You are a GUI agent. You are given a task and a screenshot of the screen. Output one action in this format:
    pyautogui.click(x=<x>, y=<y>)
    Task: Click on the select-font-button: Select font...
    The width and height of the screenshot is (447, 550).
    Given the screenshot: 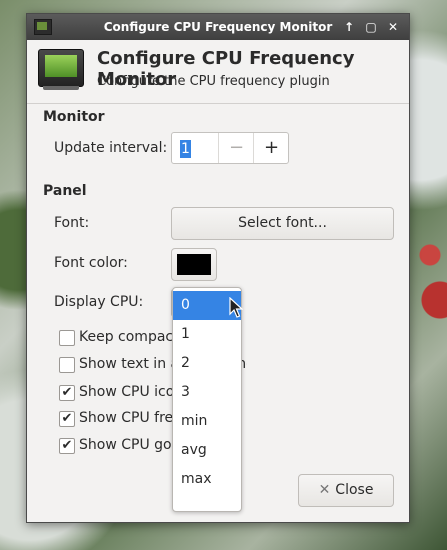 What is the action you would take?
    pyautogui.click(x=282, y=223)
    